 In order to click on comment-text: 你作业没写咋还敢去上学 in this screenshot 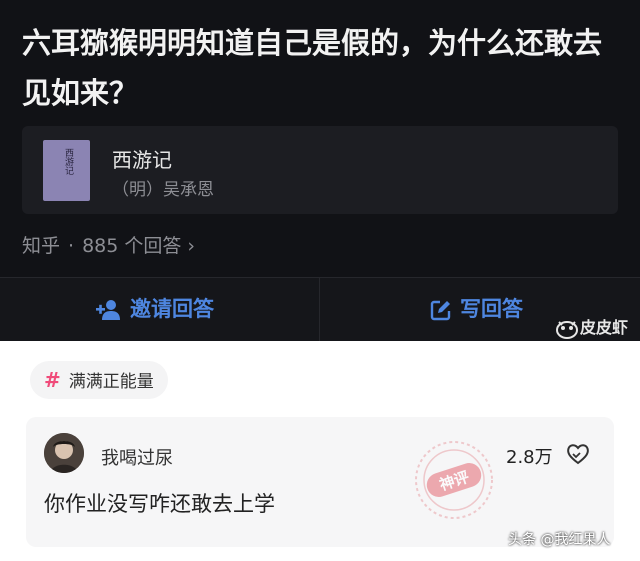, I will do `click(159, 504)`.